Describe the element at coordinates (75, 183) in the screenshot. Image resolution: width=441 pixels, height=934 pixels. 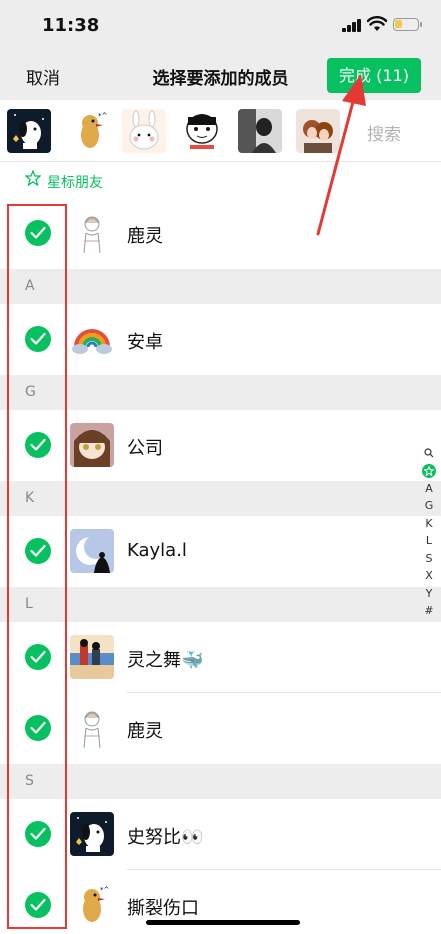
I see `starred-friends-label: 星标朋友` at that location.